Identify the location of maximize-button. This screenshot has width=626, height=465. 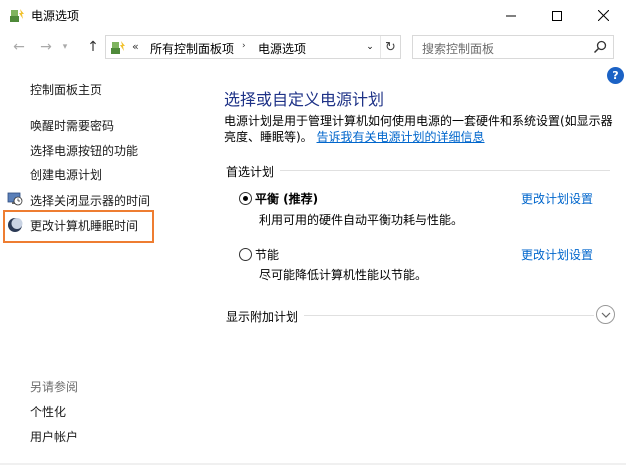
(557, 15).